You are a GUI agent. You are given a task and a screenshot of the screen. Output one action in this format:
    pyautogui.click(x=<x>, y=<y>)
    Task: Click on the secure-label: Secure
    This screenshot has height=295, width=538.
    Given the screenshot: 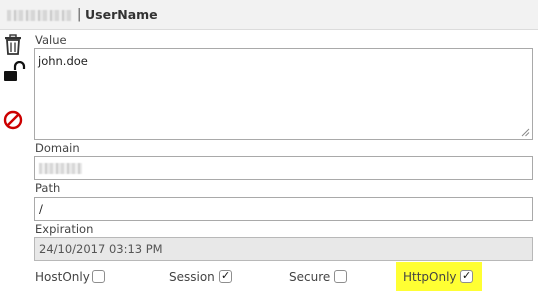 What is the action you would take?
    pyautogui.click(x=310, y=277)
    